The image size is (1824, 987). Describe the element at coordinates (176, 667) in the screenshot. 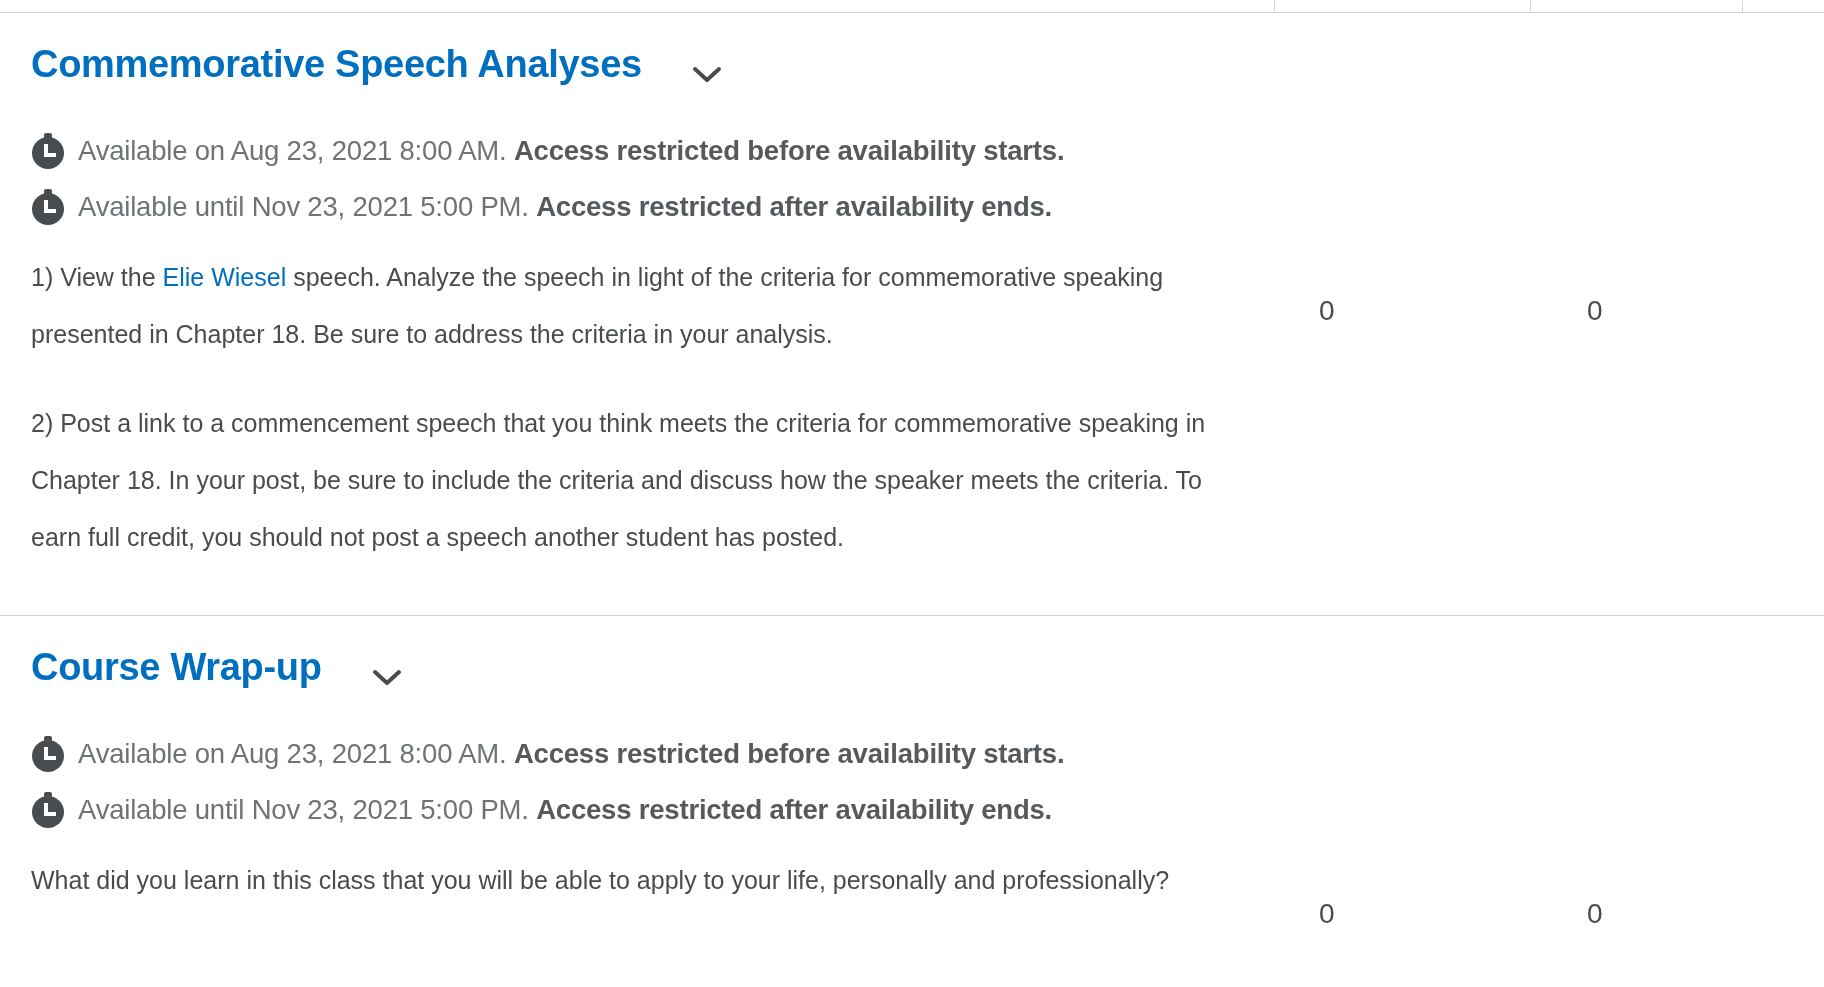

I see `topic-title: Course Wrap-up` at that location.